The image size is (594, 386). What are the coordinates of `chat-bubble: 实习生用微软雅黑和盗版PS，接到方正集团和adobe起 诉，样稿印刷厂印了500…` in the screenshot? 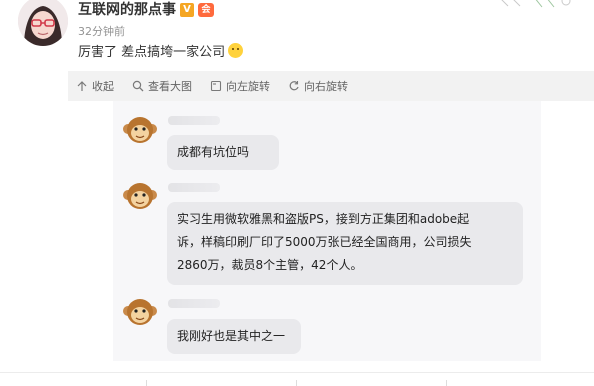 It's located at (345, 243).